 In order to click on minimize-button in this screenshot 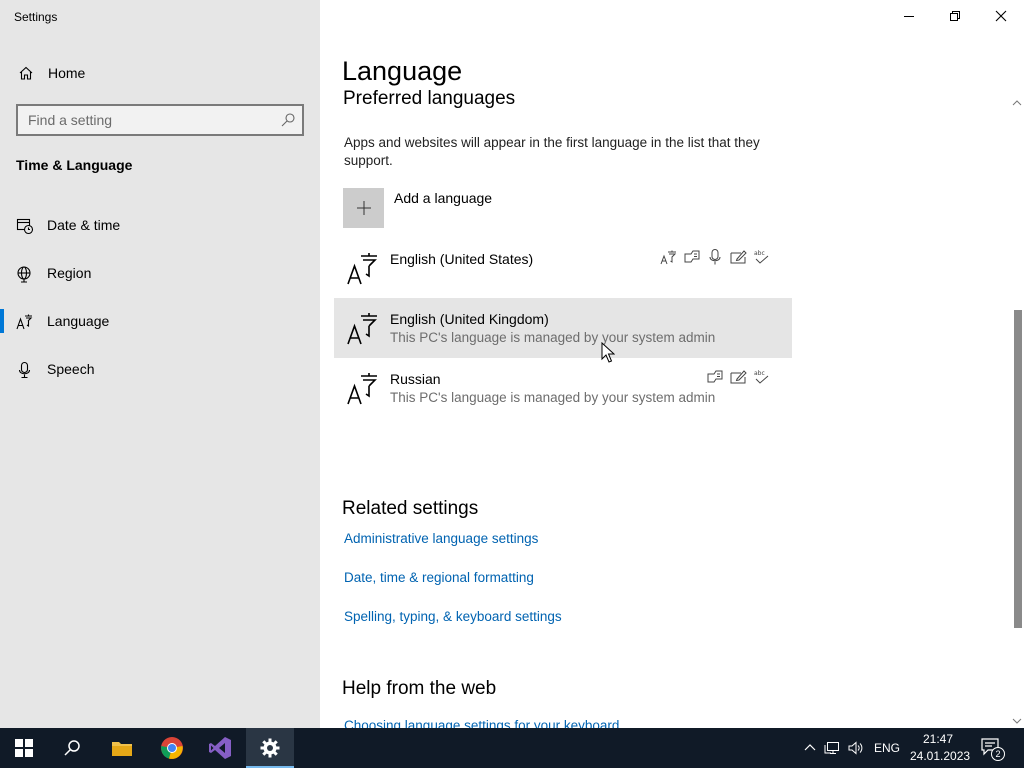, I will do `click(909, 16)`.